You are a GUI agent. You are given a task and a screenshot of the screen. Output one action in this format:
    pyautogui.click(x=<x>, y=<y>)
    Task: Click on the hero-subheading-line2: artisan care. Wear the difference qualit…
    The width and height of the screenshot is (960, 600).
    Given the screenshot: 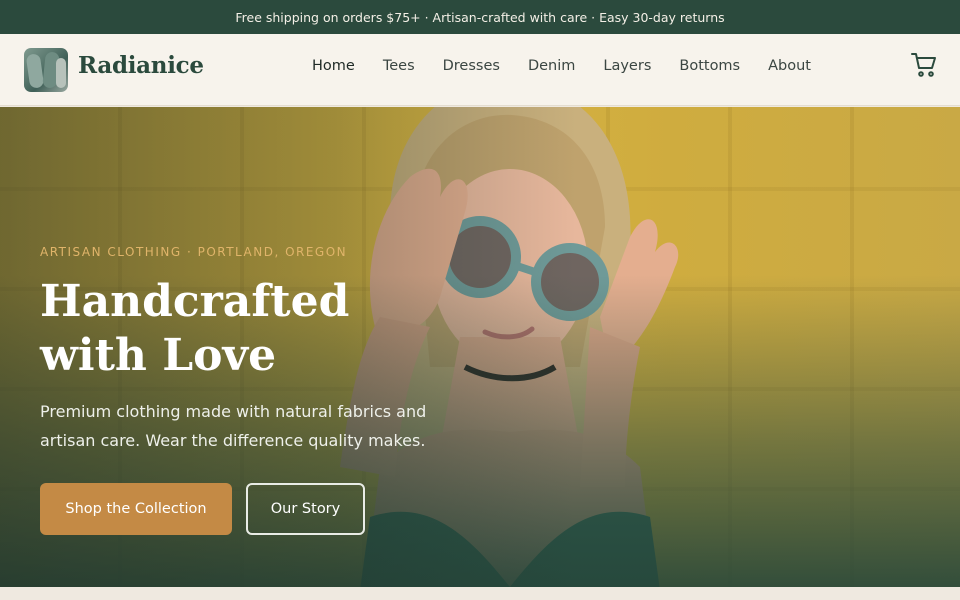 What is the action you would take?
    pyautogui.click(x=233, y=440)
    